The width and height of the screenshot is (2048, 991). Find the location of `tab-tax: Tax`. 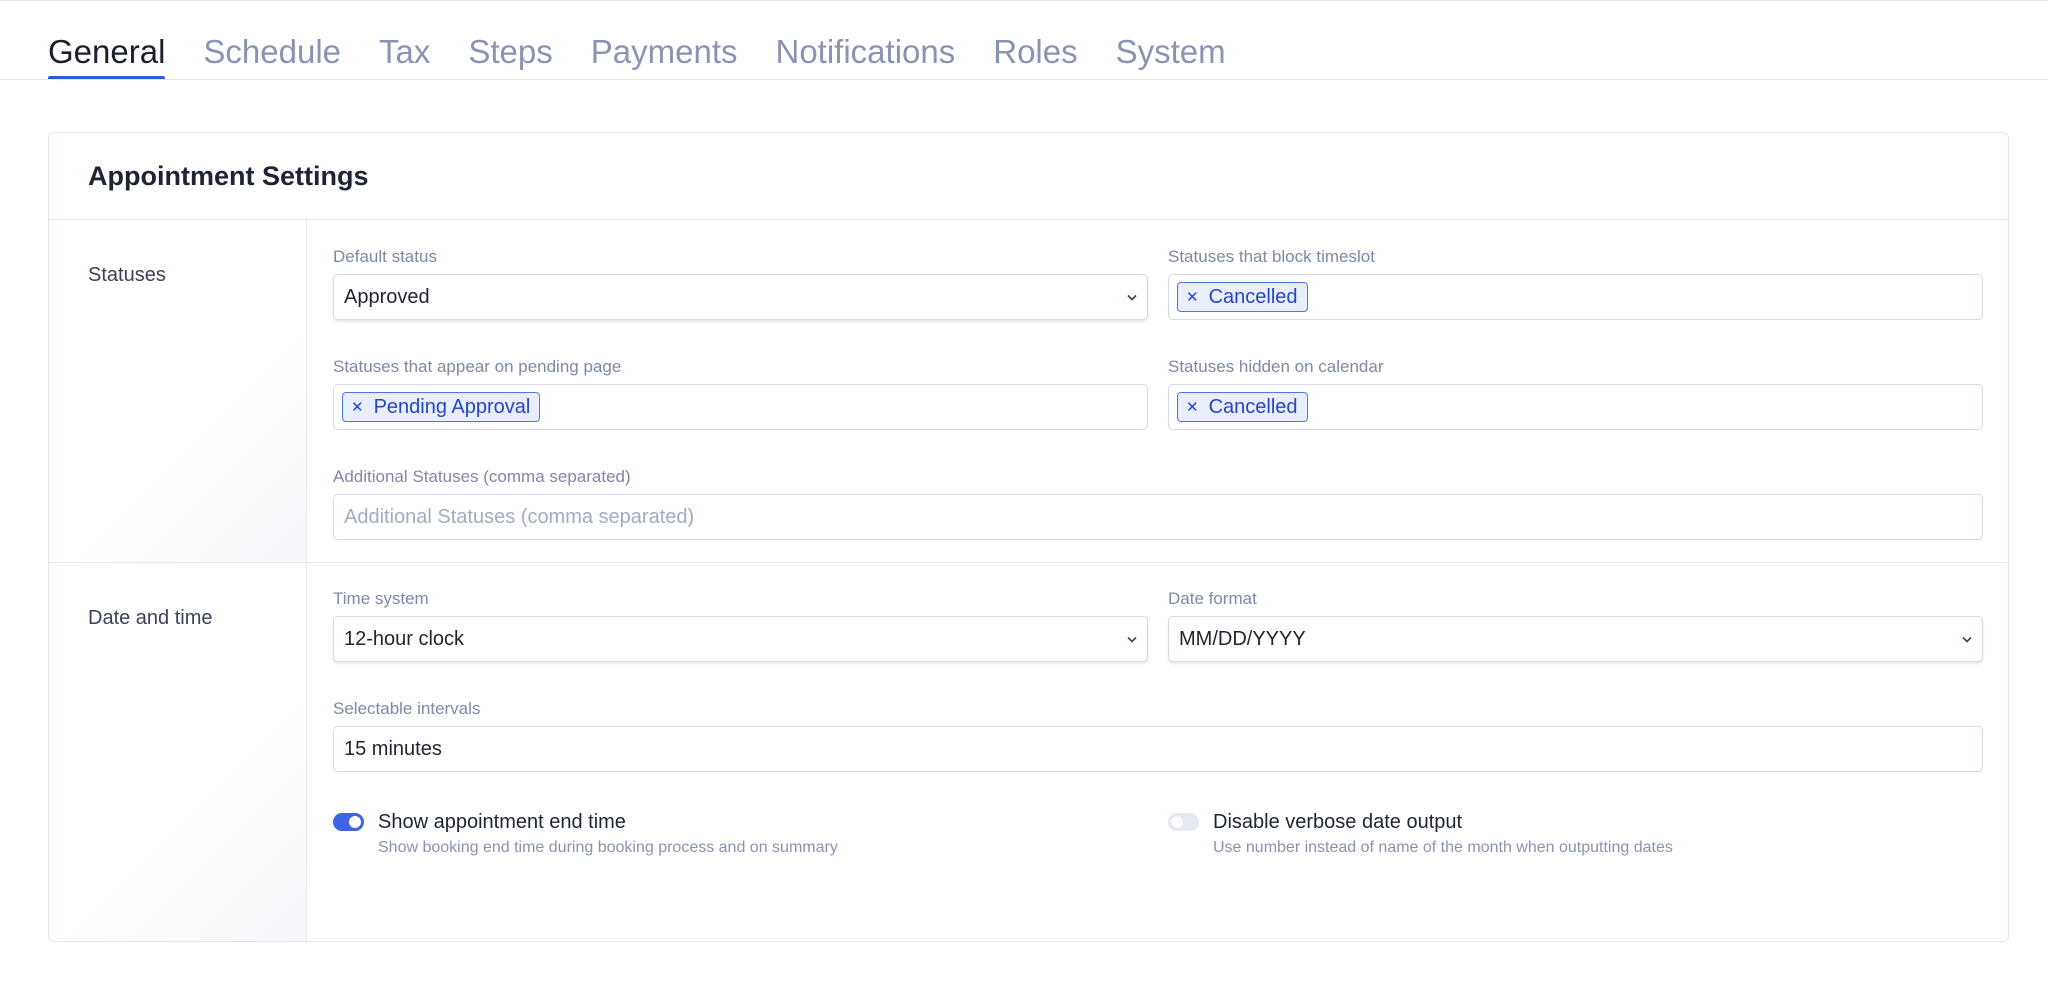

tab-tax: Tax is located at coordinates (404, 54).